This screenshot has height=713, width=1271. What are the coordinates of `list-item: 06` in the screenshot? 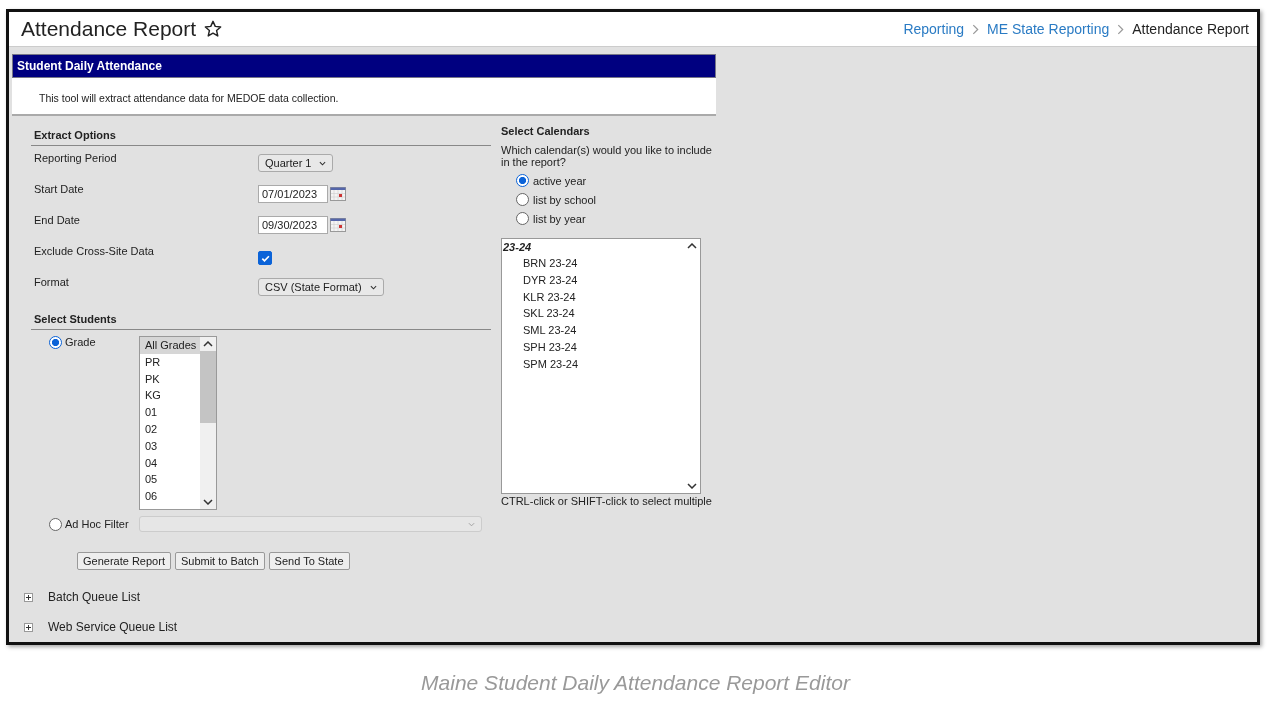 It's located at (170, 496).